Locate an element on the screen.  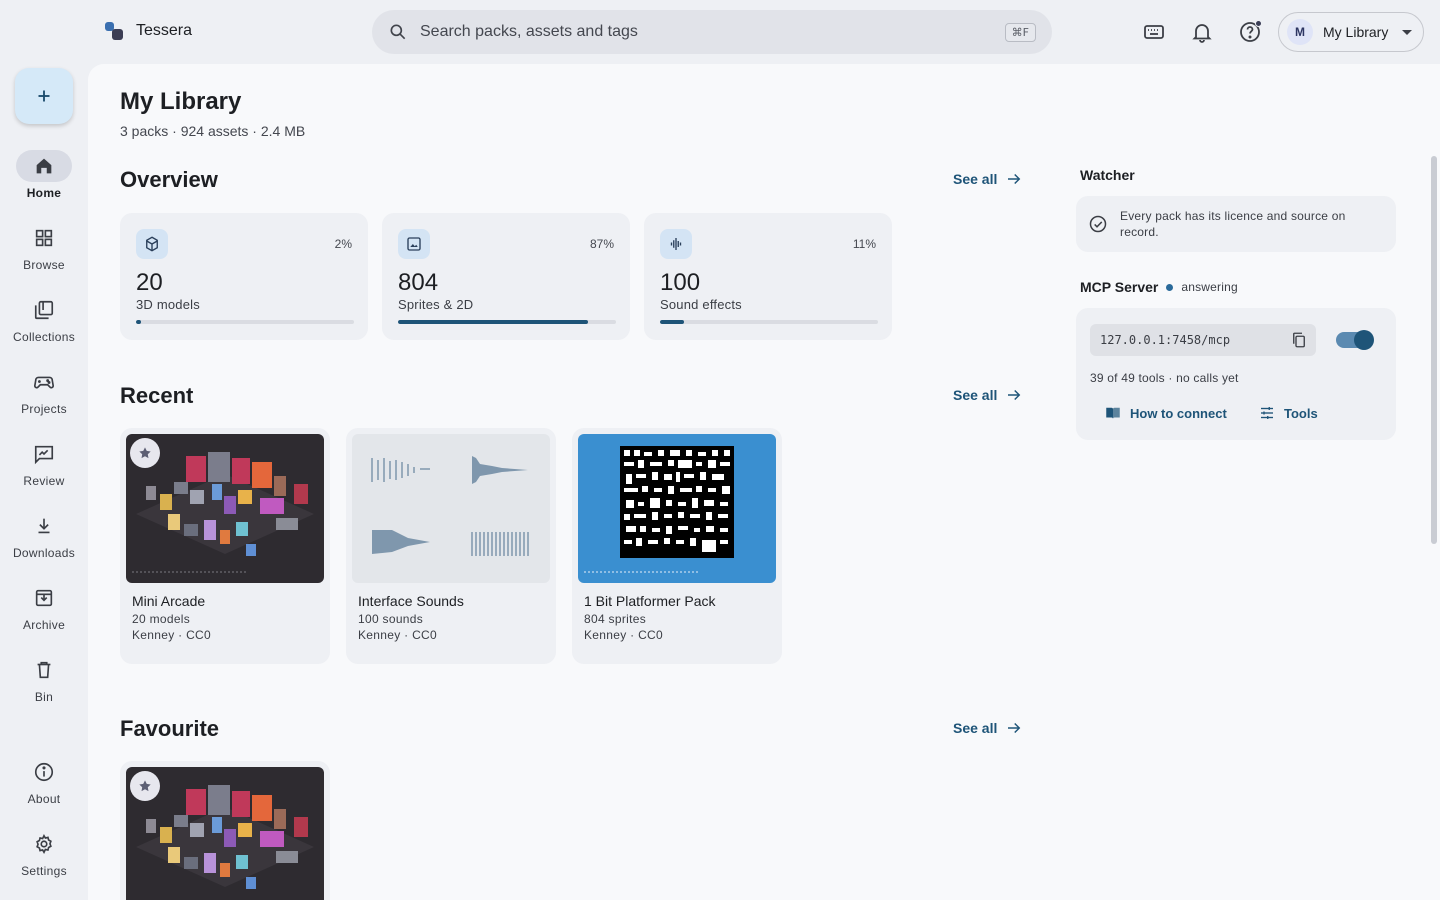
pack-name: 1 Bit Platformer Pack is located at coordinates (650, 601).